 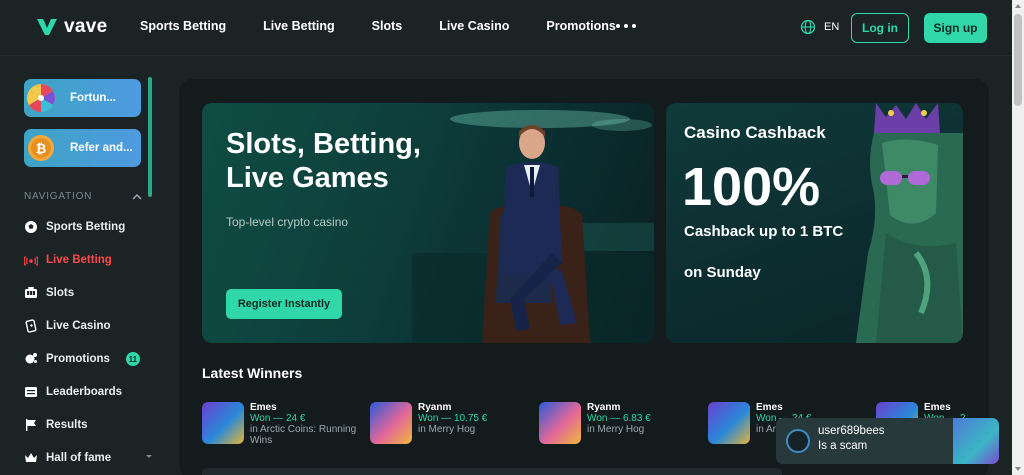 What do you see at coordinates (78, 359) in the screenshot?
I see `sidebar-item-label: Promotions` at bounding box center [78, 359].